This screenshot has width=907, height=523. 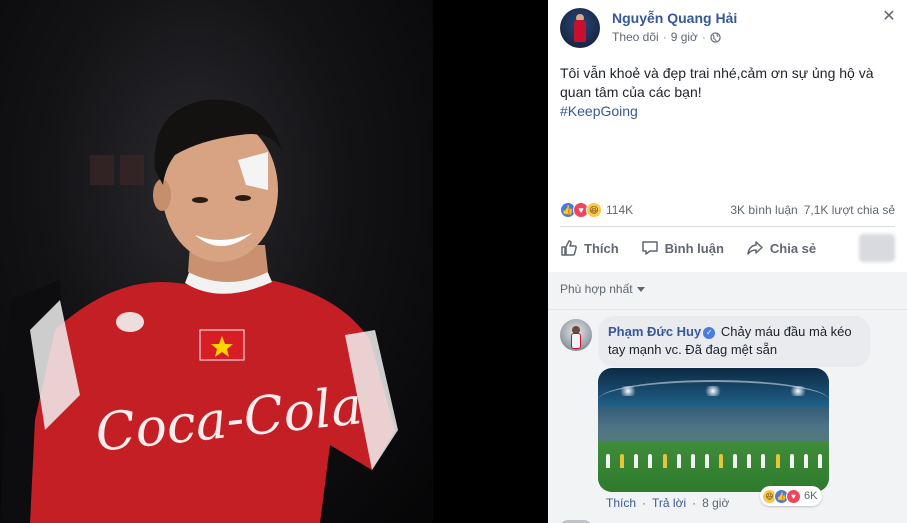 What do you see at coordinates (620, 210) in the screenshot?
I see `reaction-count: 114K` at bounding box center [620, 210].